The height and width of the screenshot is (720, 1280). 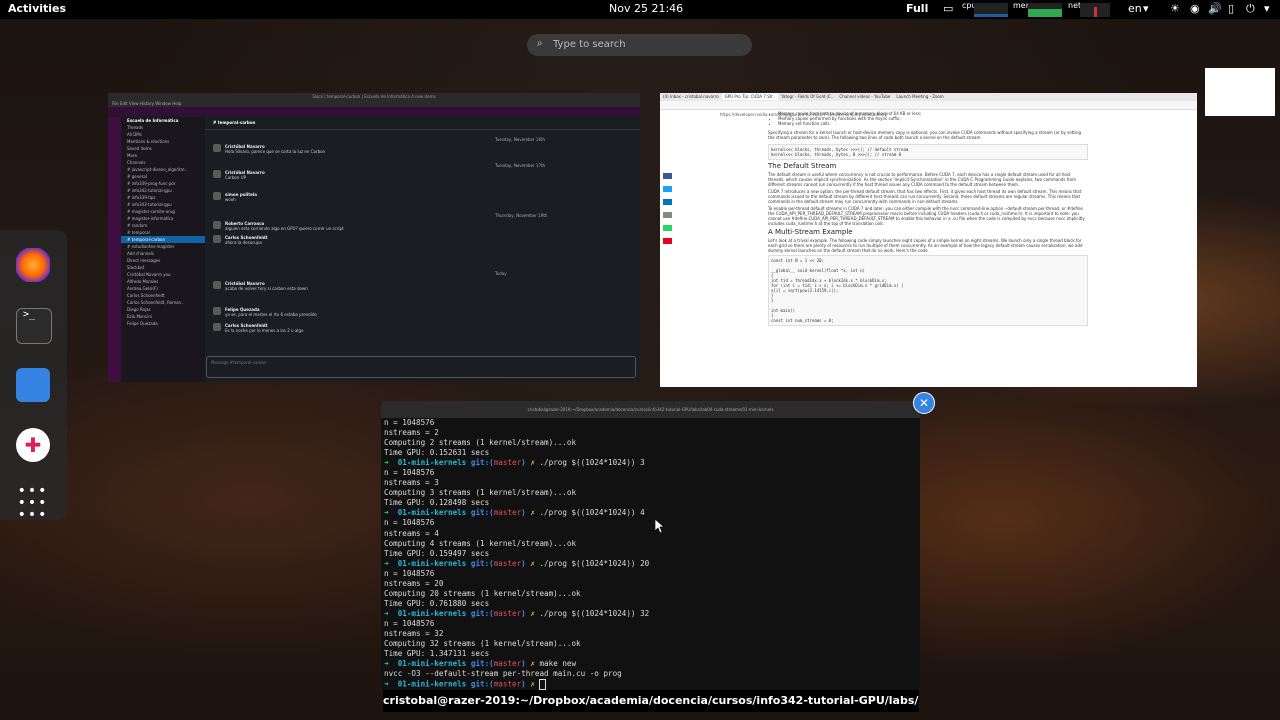 What do you see at coordinates (163, 267) in the screenshot?
I see `sidebar-item: Slackbot` at bounding box center [163, 267].